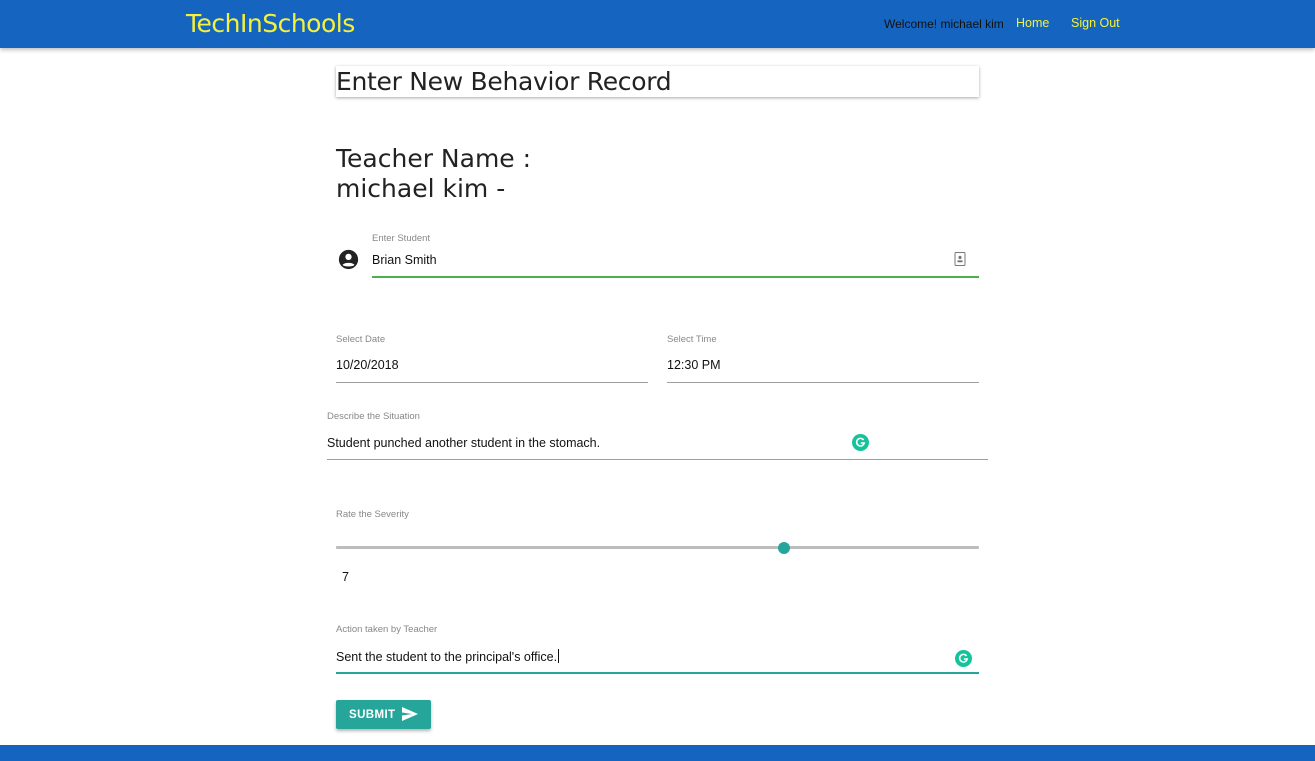 Image resolution: width=1315 pixels, height=761 pixels. I want to click on brand-logo-link: TechInSchools, so click(270, 23).